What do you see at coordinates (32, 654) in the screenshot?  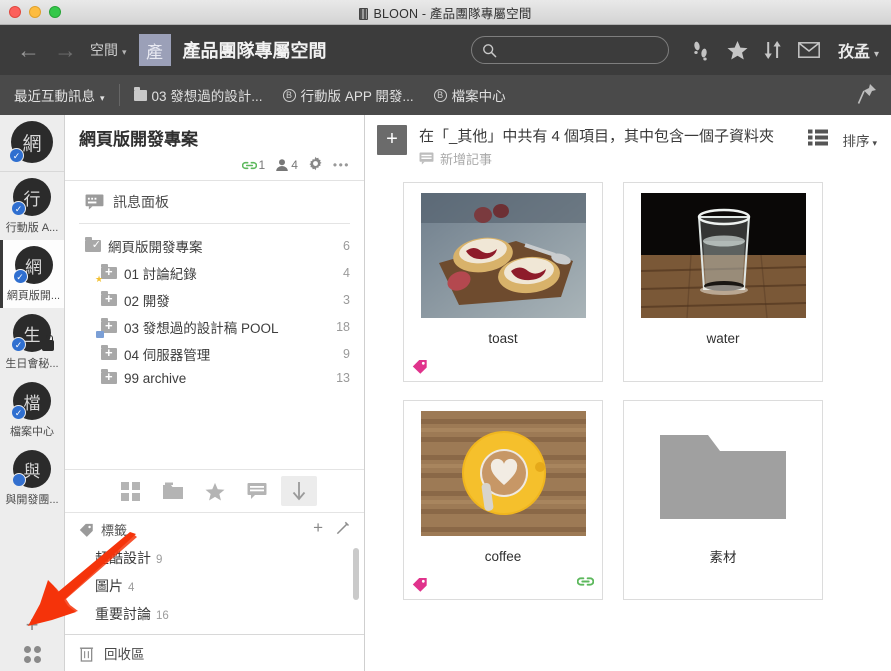 I see `apps-grid-icon` at bounding box center [32, 654].